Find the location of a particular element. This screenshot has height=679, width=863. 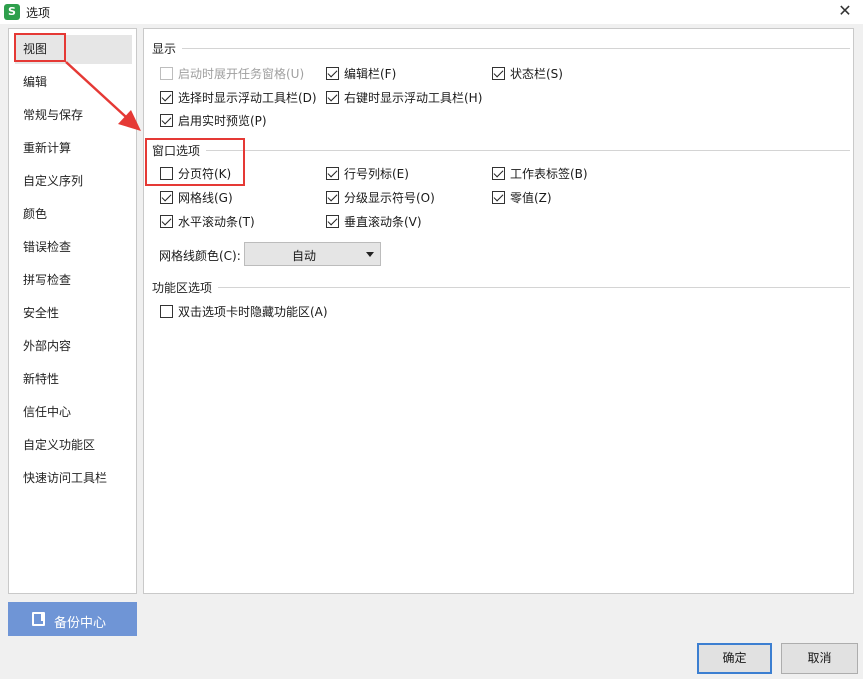

annotation-arrow is located at coordinates (103, 96).